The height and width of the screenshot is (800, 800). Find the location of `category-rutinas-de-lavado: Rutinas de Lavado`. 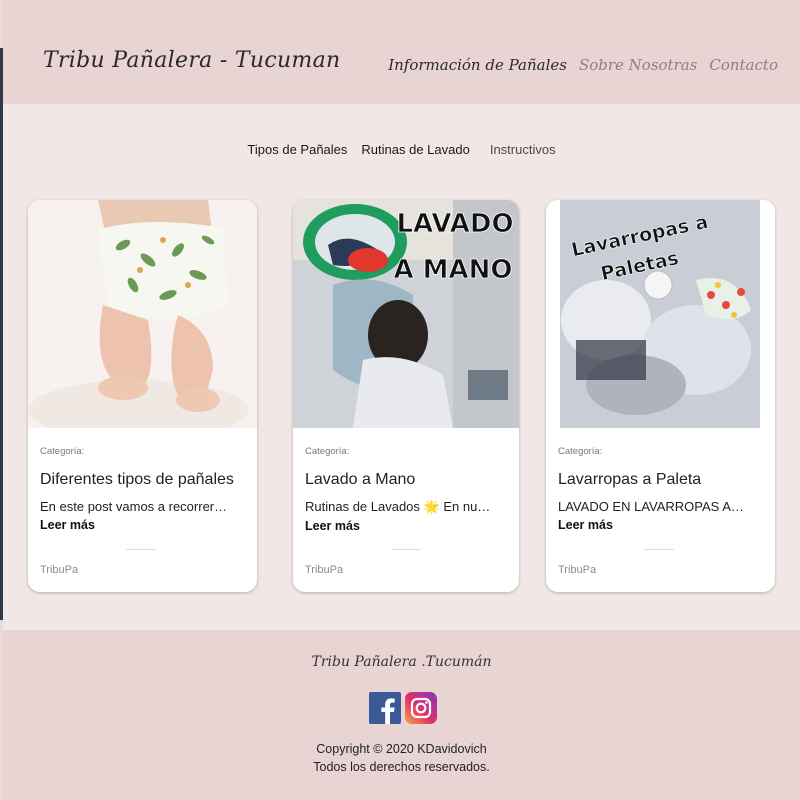

category-rutinas-de-lavado: Rutinas de Lavado is located at coordinates (415, 149).